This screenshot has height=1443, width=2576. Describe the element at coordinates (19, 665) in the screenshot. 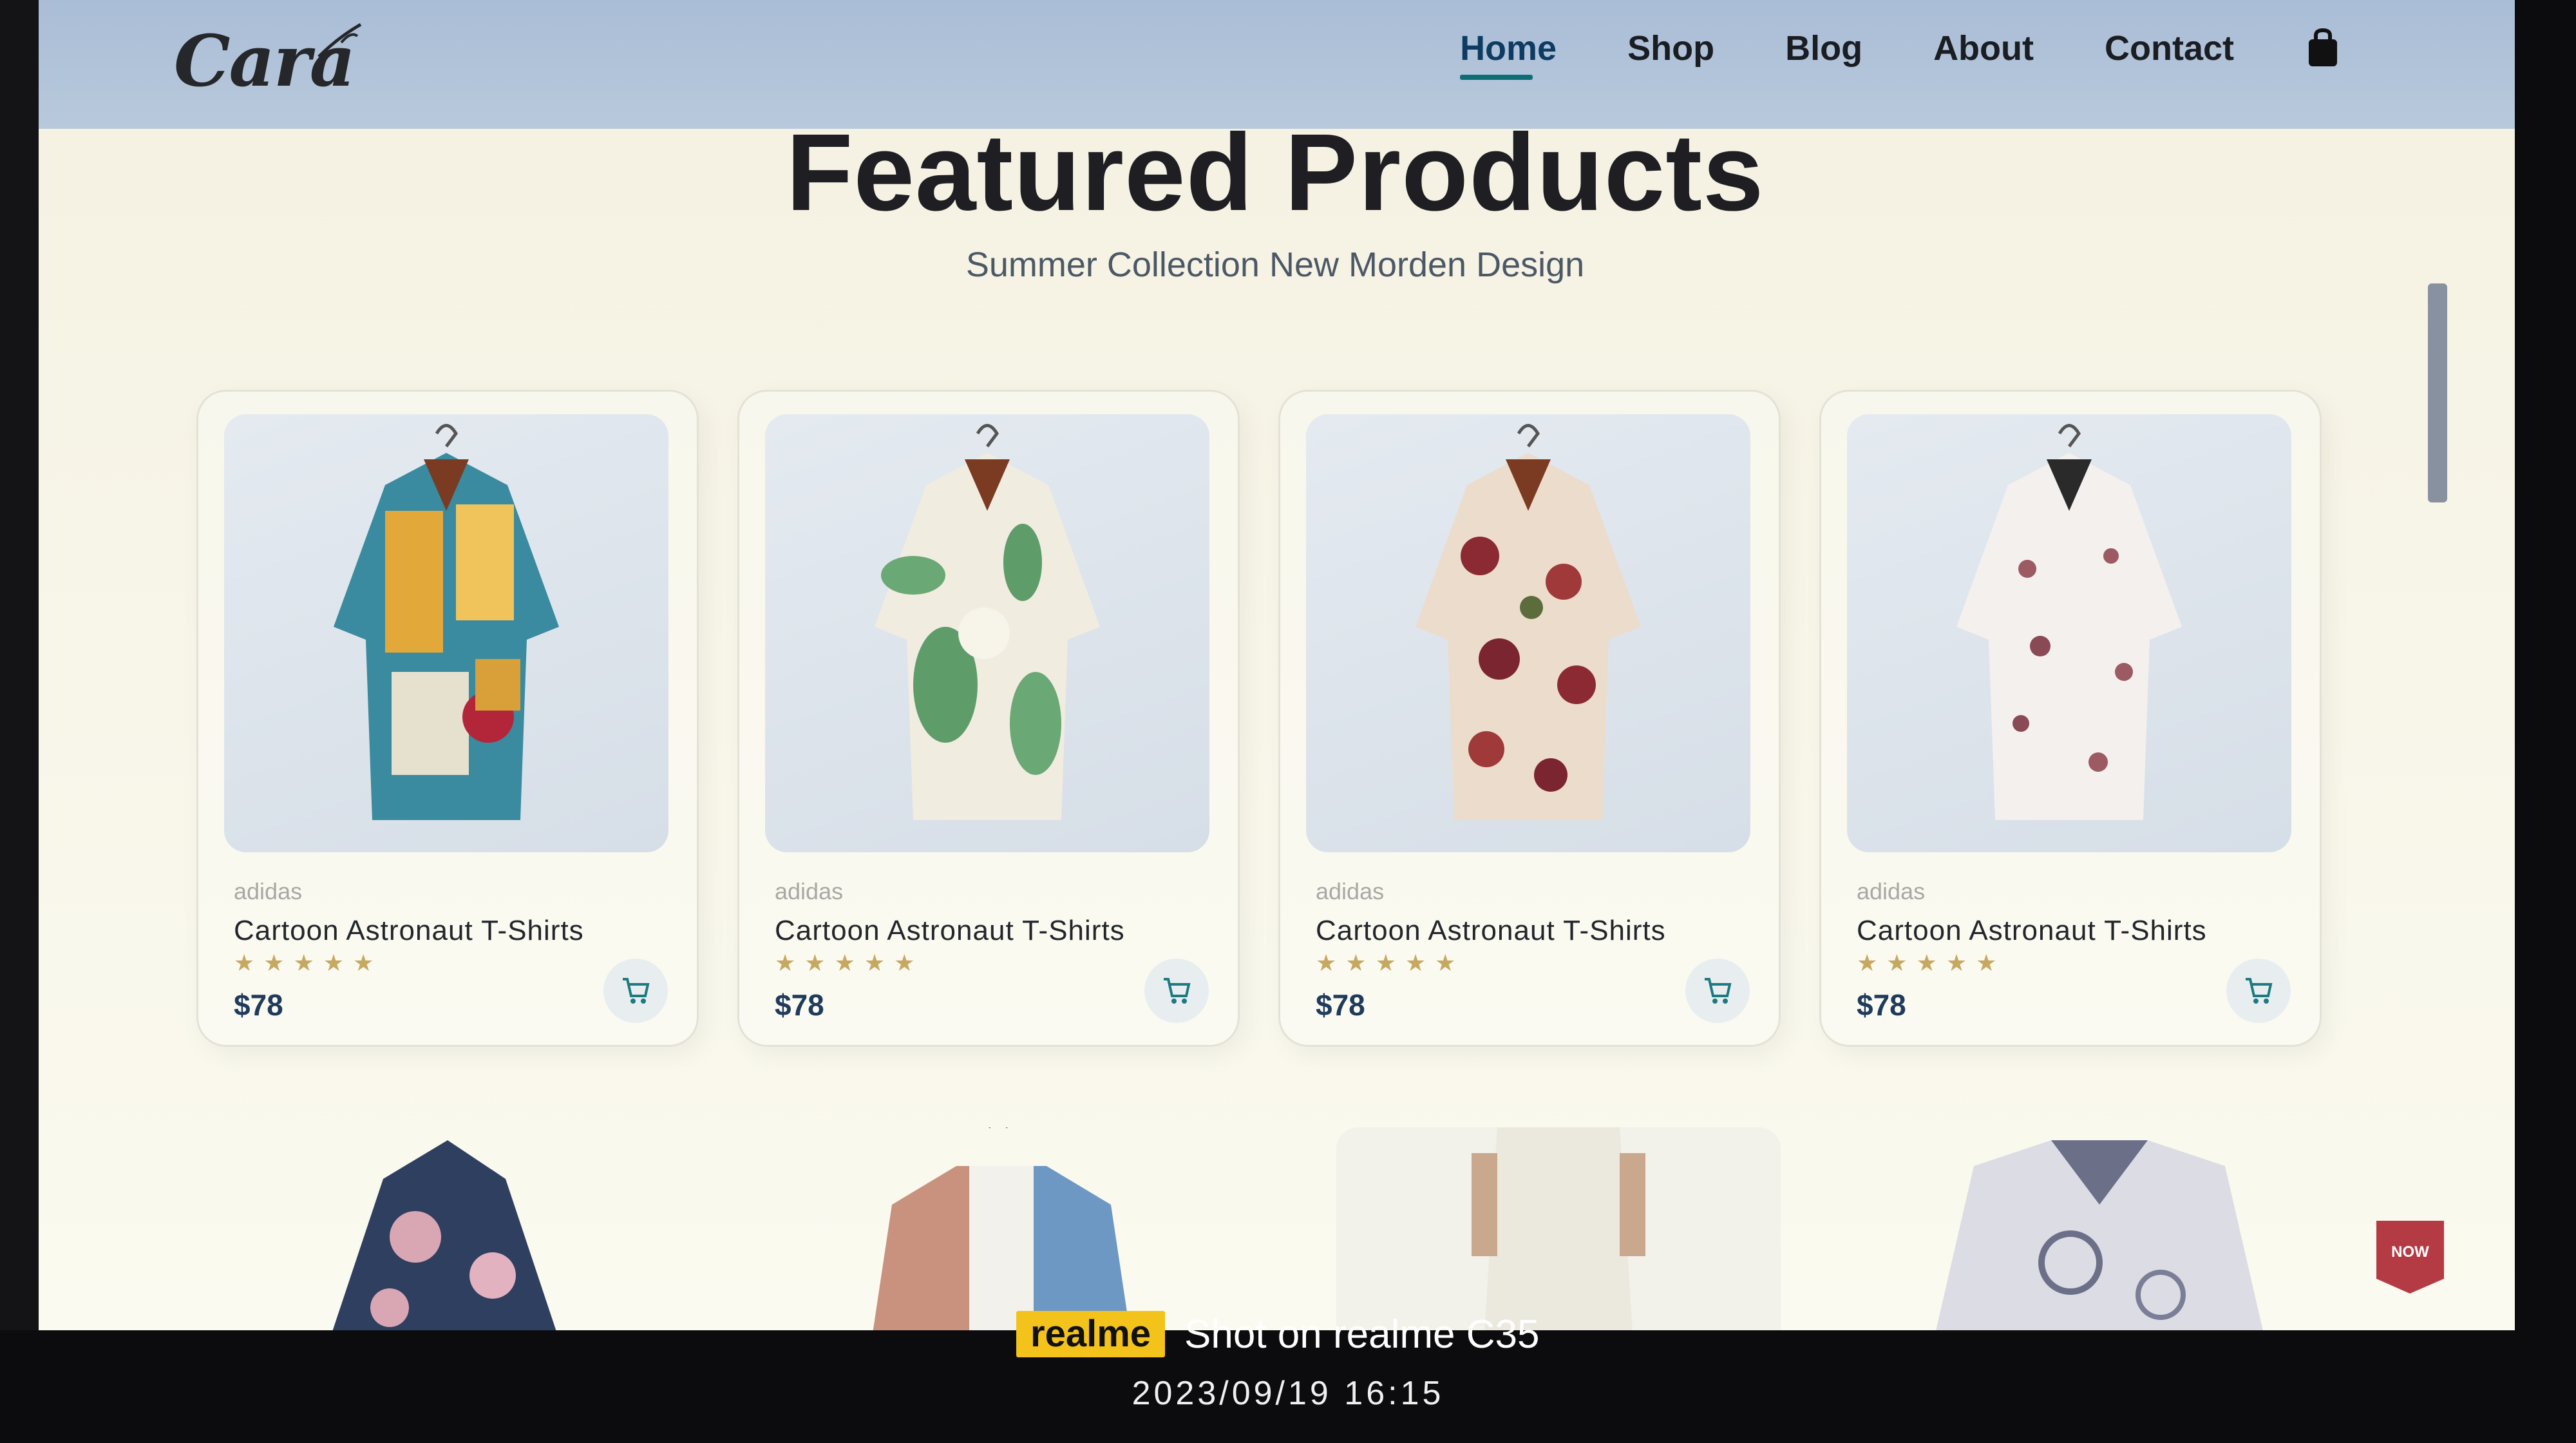

I see `monitor-bezel-left` at that location.